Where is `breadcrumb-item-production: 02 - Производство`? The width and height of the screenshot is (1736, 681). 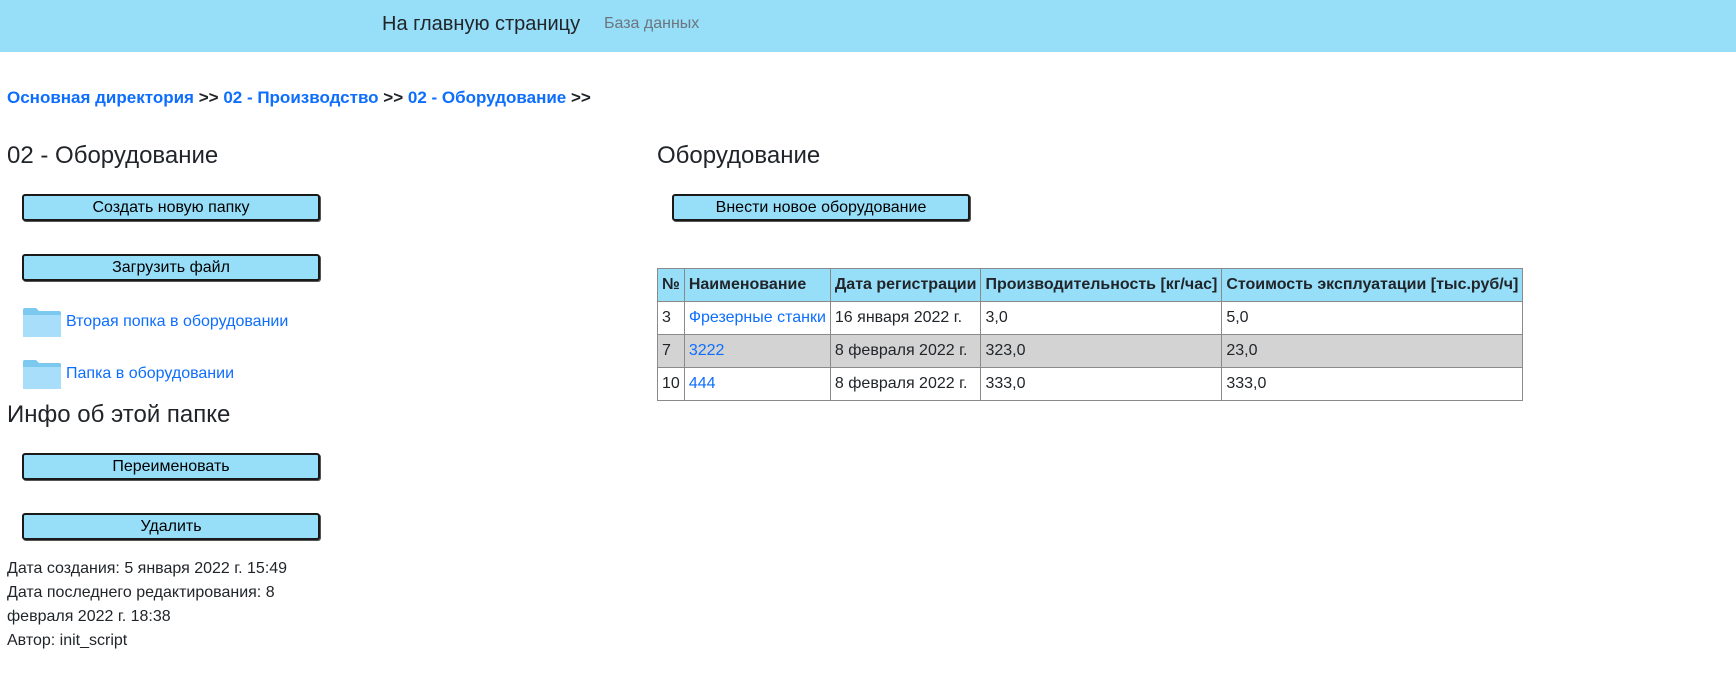
breadcrumb-item-production: 02 - Производство is located at coordinates (300, 97).